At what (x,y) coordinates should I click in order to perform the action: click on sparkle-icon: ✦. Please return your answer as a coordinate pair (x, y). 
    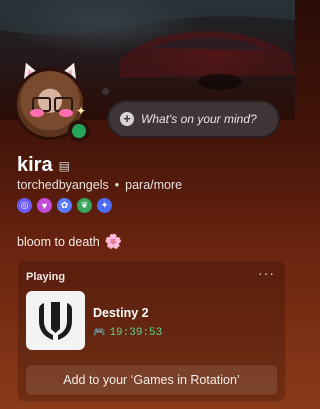
    Looking at the image, I should click on (81, 111).